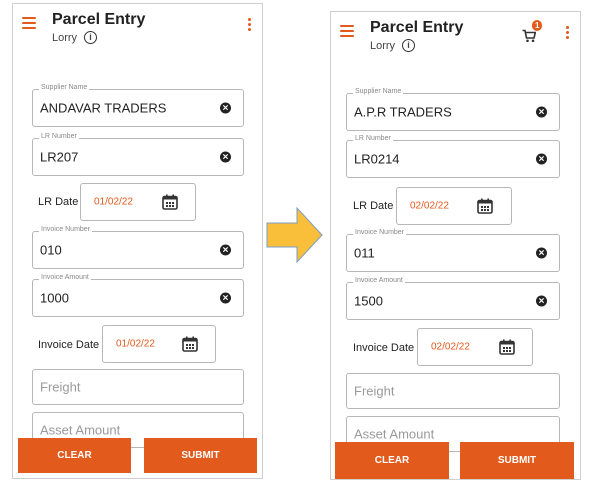 The width and height of the screenshot is (590, 487). I want to click on invoice-number-field: Invoice Number 010 ✕, so click(138, 247).